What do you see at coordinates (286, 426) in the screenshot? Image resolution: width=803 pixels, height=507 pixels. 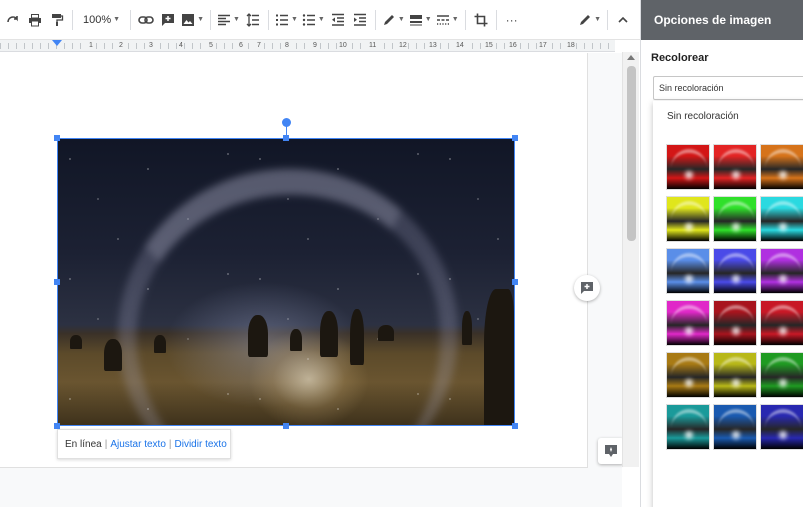 I see `resize-handle-bottom` at bounding box center [286, 426].